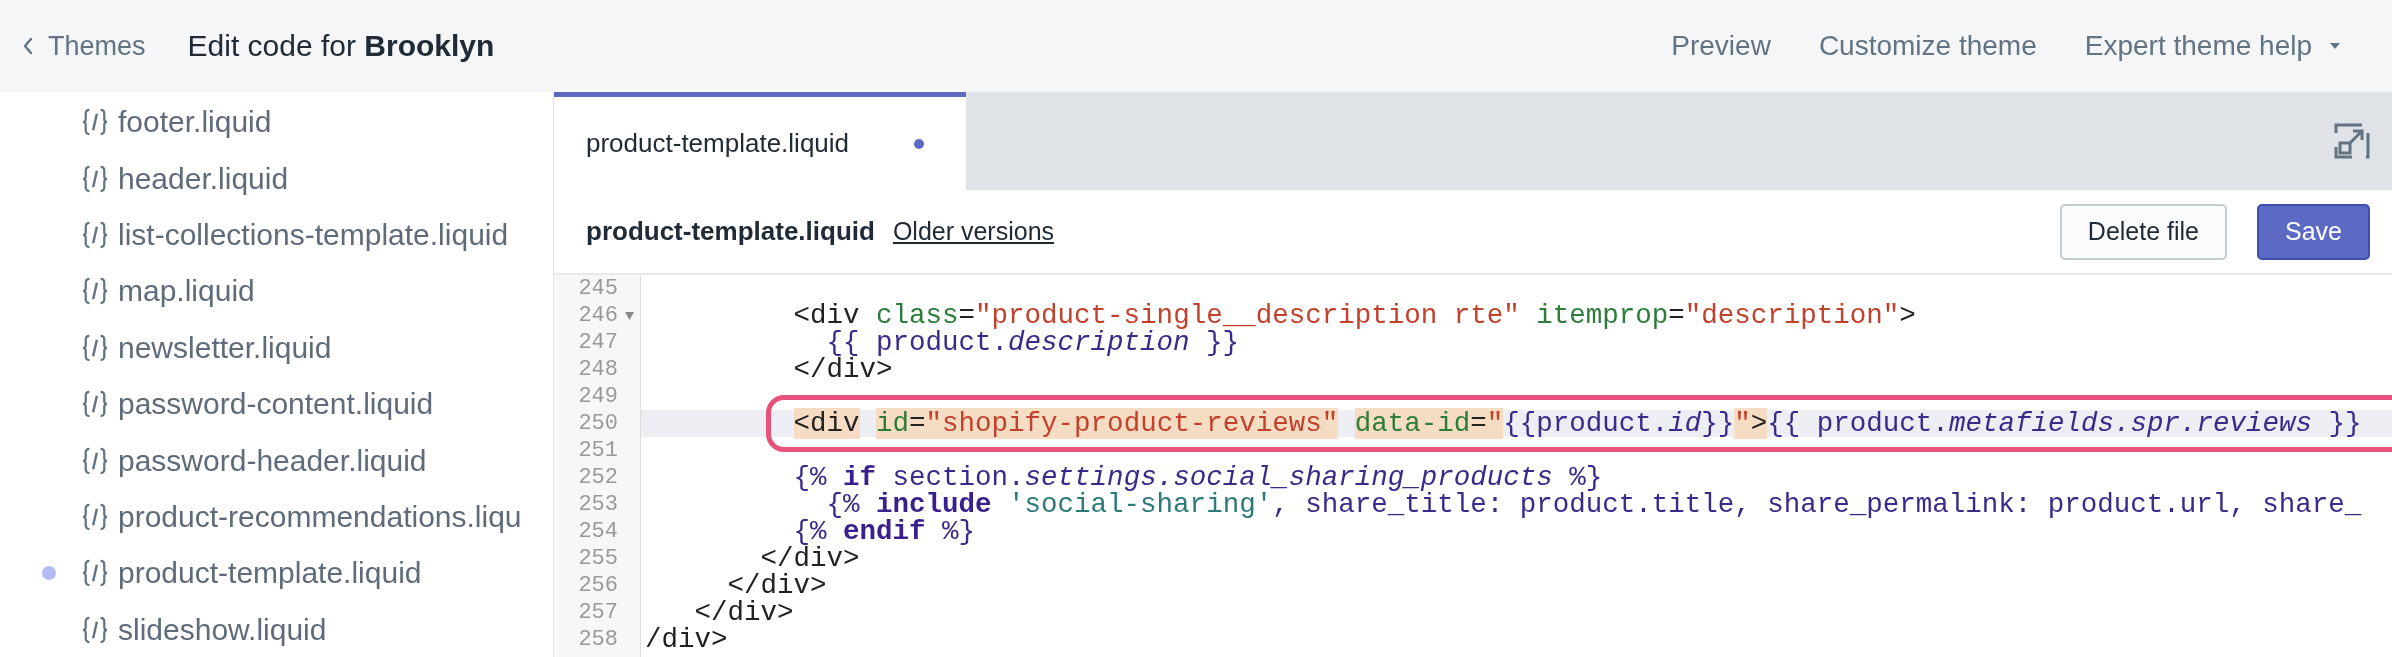  Describe the element at coordinates (598, 396) in the screenshot. I see `line-number: 249` at that location.